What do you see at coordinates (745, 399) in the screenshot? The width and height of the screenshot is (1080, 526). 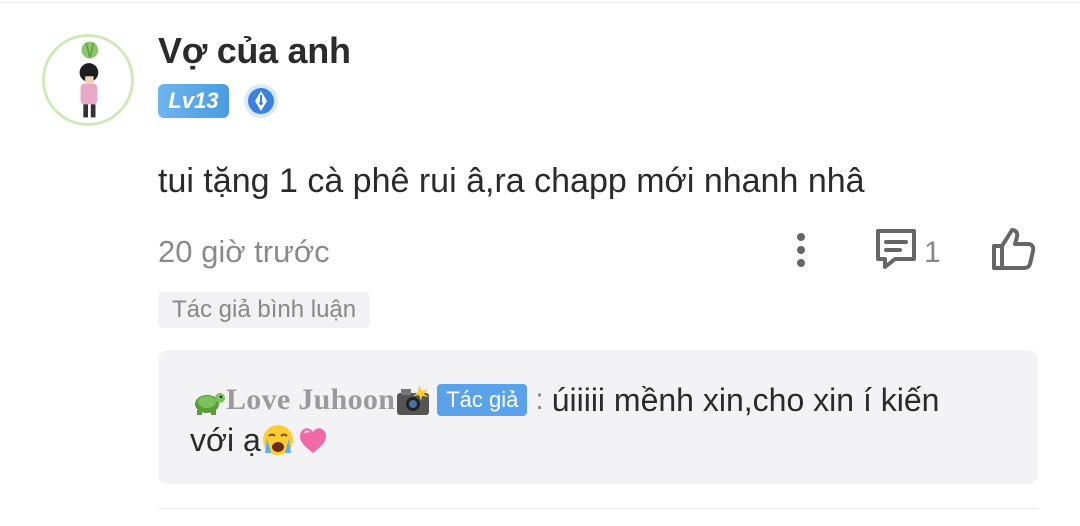 I see `reply-text-line-1: úiiiii mềnh xin,cho xin í kiến` at bounding box center [745, 399].